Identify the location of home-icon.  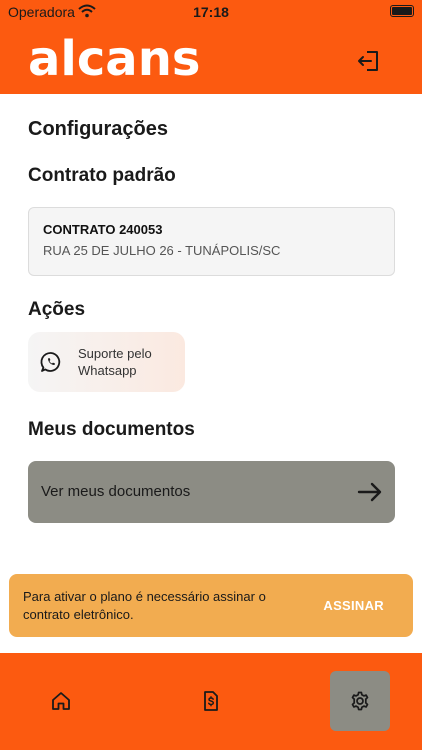
(61, 701).